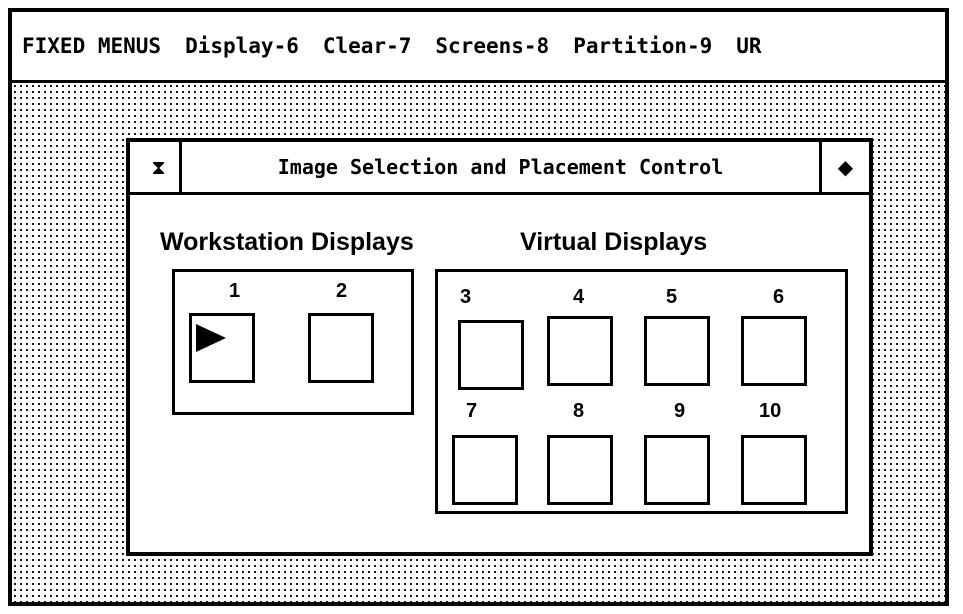 Image resolution: width=963 pixels, height=614 pixels. I want to click on zoom-box-icon: ◆, so click(844, 167).